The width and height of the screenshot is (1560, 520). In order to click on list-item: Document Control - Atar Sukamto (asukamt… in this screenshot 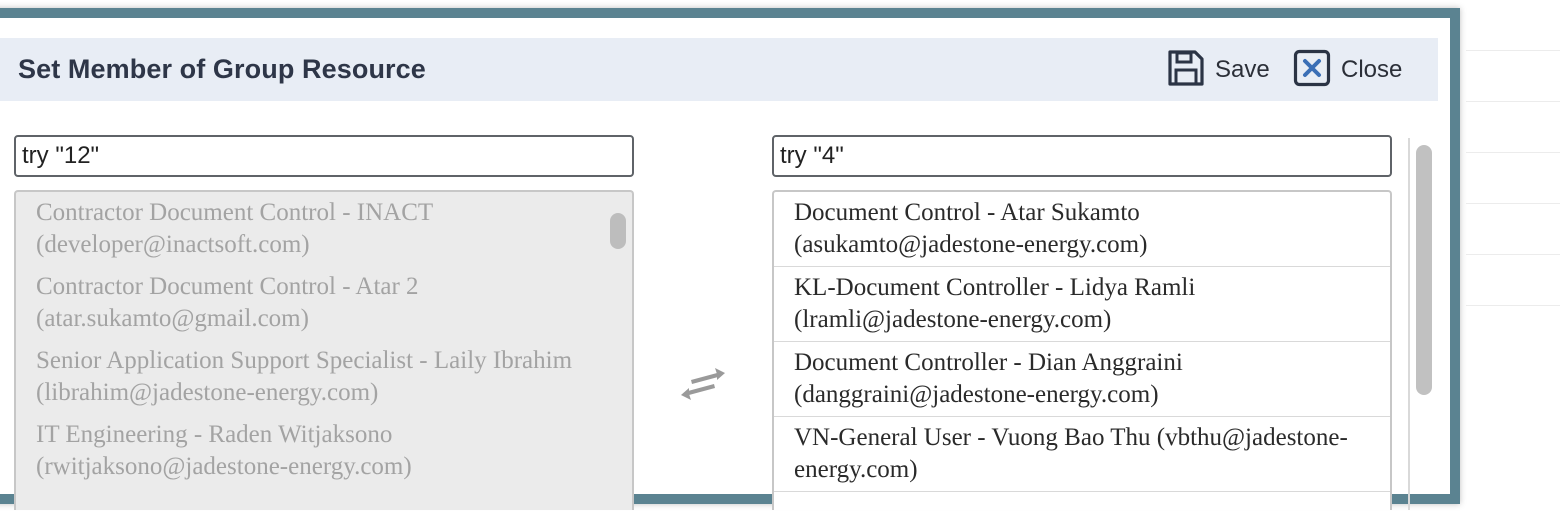, I will do `click(1082, 229)`.